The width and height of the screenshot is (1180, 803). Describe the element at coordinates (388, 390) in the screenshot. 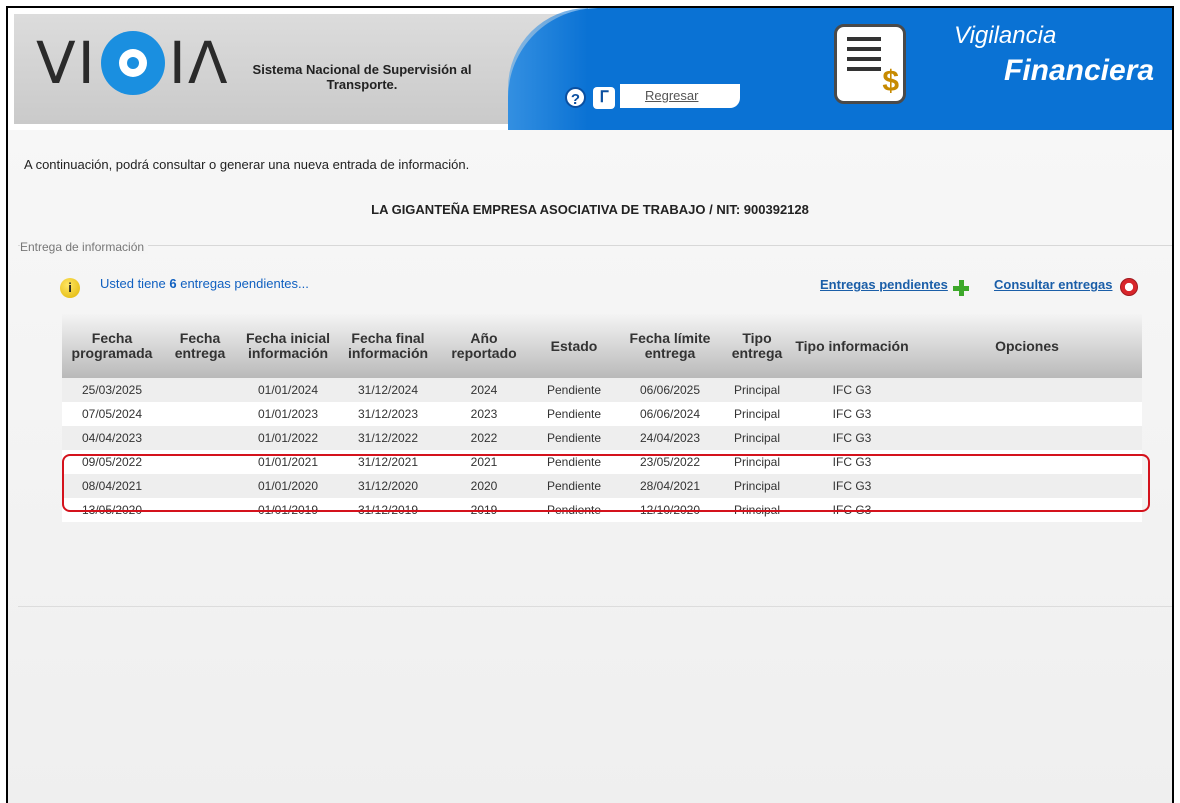

I see `table-cell: 31/12/2024` at that location.